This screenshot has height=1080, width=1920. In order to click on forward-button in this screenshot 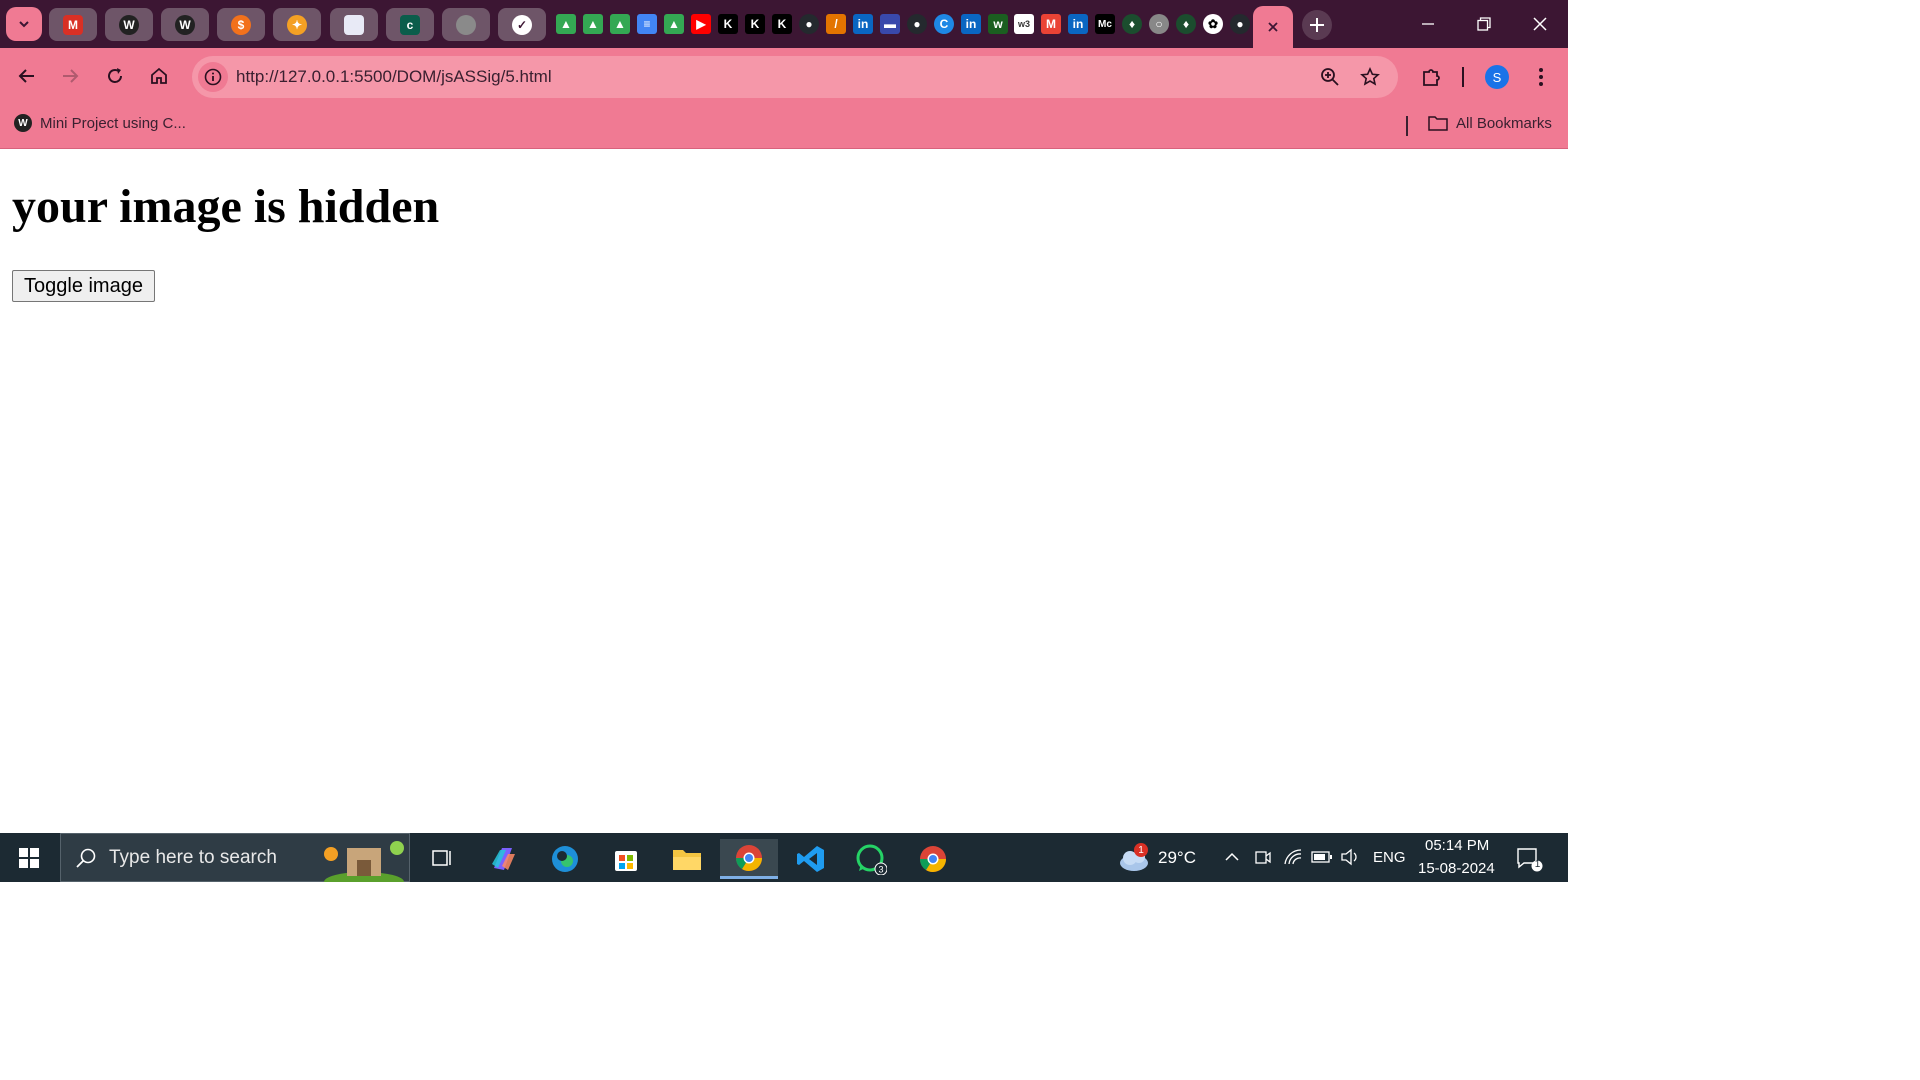, I will do `click(70, 76)`.